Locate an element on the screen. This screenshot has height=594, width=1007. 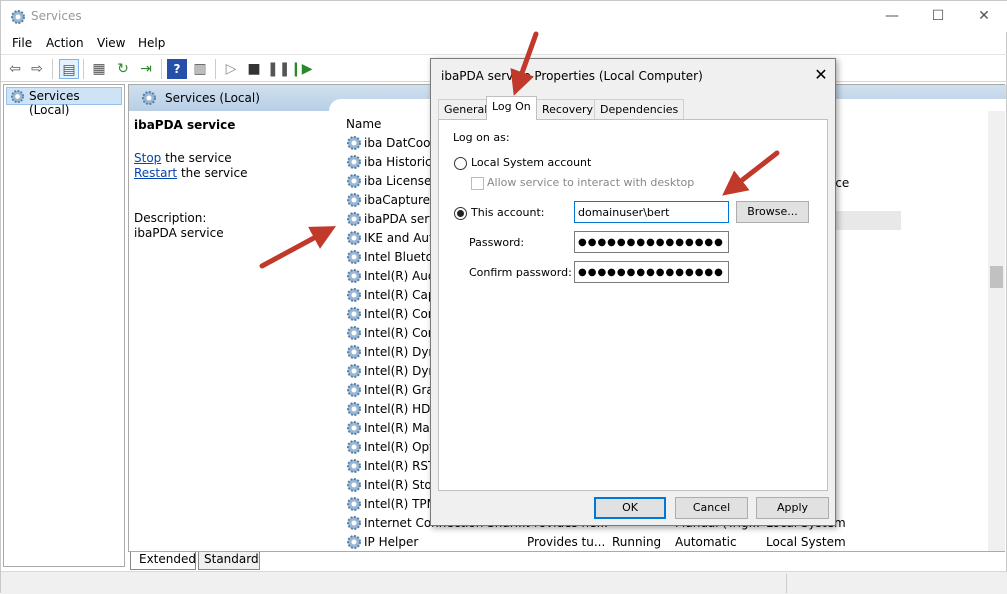
tab-recovery: Recovery is located at coordinates (568, 109).